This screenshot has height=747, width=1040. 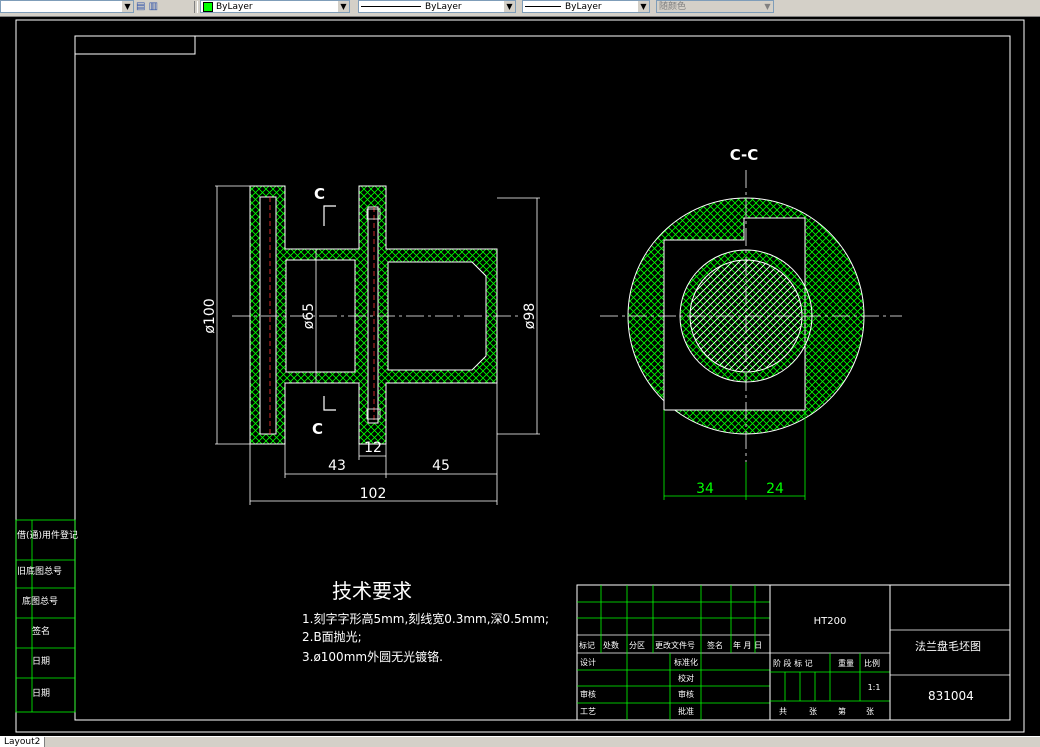 I want to click on tech-req-item-3: 3.ø100mm外圆无光镀铬., so click(x=372, y=656).